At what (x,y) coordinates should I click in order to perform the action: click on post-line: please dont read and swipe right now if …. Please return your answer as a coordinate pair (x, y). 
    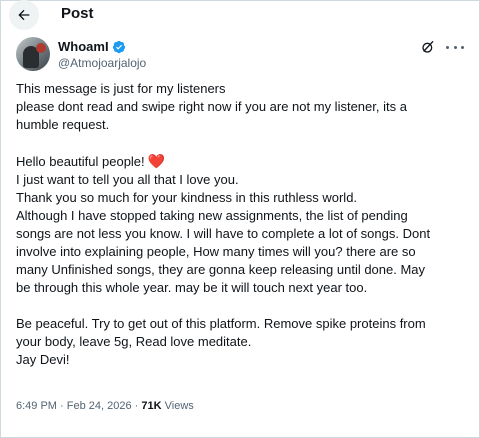
    Looking at the image, I should click on (211, 106).